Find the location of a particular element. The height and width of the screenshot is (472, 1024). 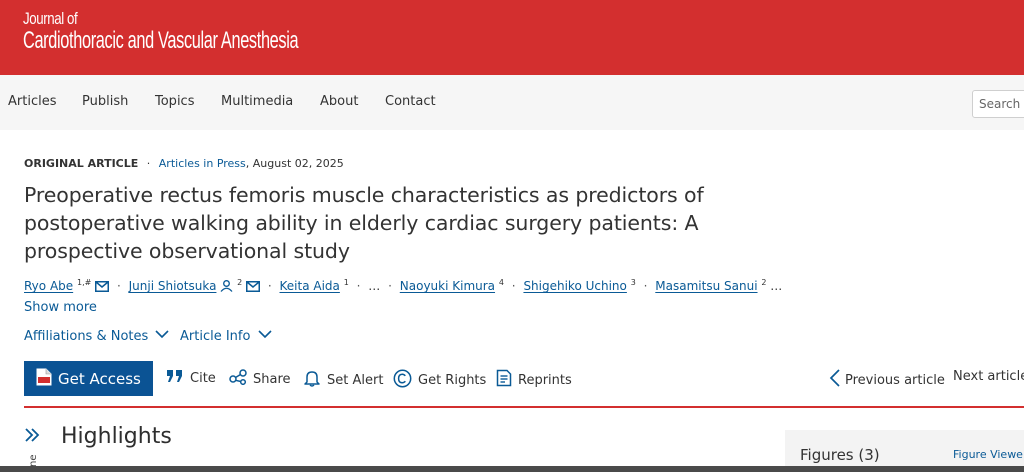

article-info-toggle: Article Info is located at coordinates (226, 336).